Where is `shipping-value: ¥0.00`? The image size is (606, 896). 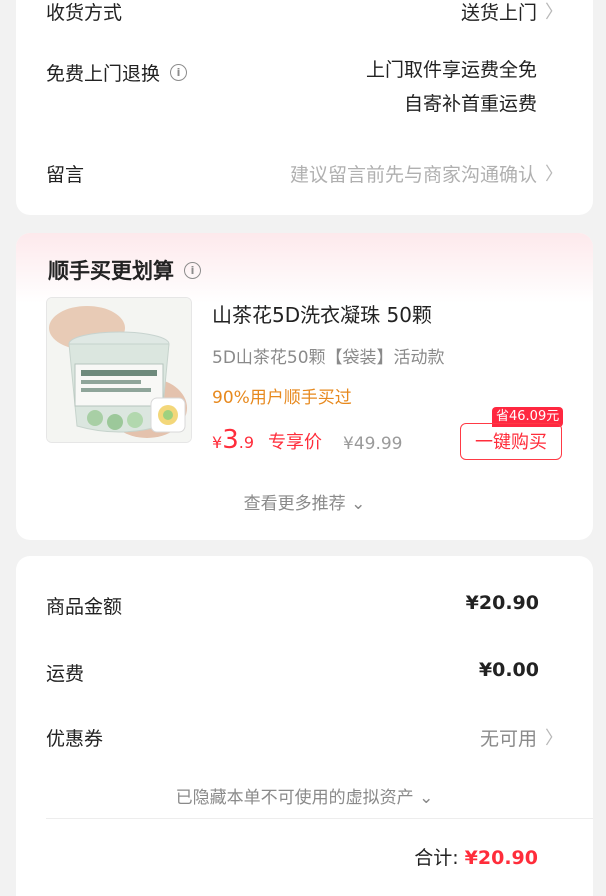 shipping-value: ¥0.00 is located at coordinates (508, 670).